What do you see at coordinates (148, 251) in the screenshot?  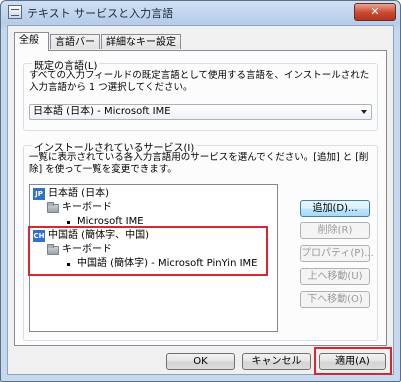 I see `chinese-highlight-box` at bounding box center [148, 251].